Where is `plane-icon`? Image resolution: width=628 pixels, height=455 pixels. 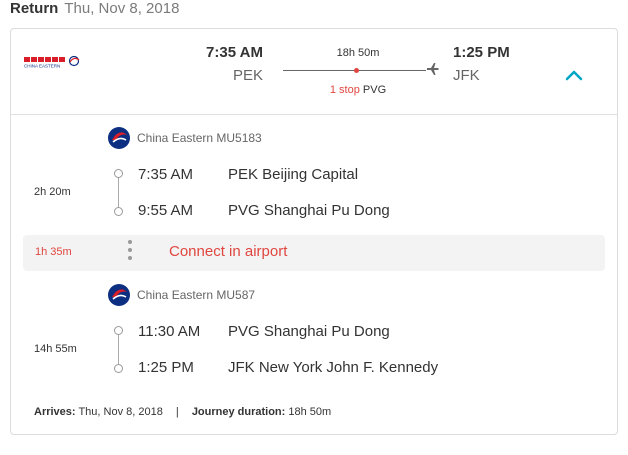
plane-icon is located at coordinates (433, 69).